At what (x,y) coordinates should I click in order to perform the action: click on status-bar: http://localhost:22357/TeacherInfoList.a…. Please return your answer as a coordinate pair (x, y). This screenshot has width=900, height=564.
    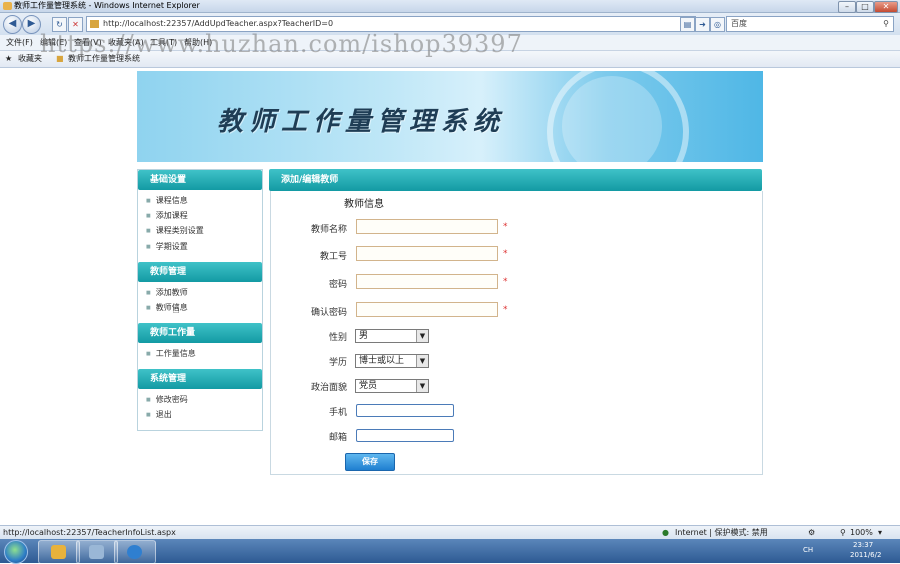
    Looking at the image, I should click on (450, 532).